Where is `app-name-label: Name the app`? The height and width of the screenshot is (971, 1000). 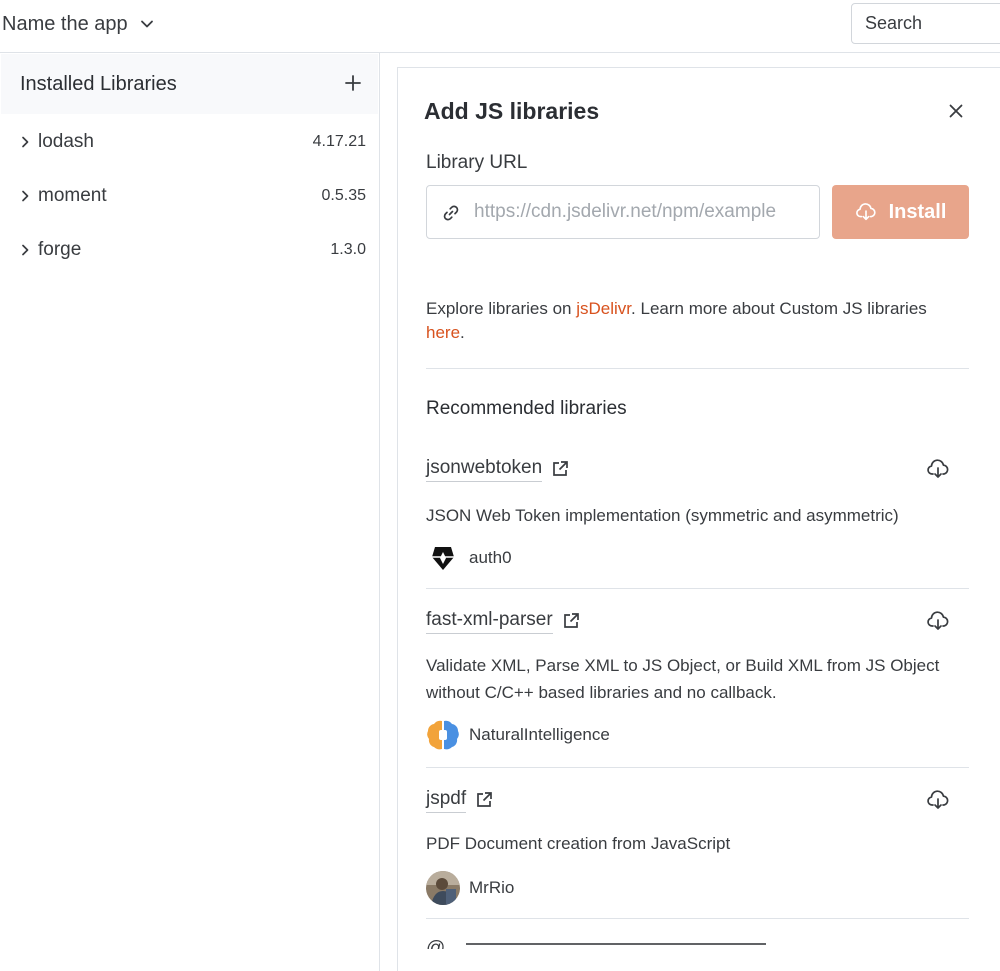
app-name-label: Name the app is located at coordinates (65, 23).